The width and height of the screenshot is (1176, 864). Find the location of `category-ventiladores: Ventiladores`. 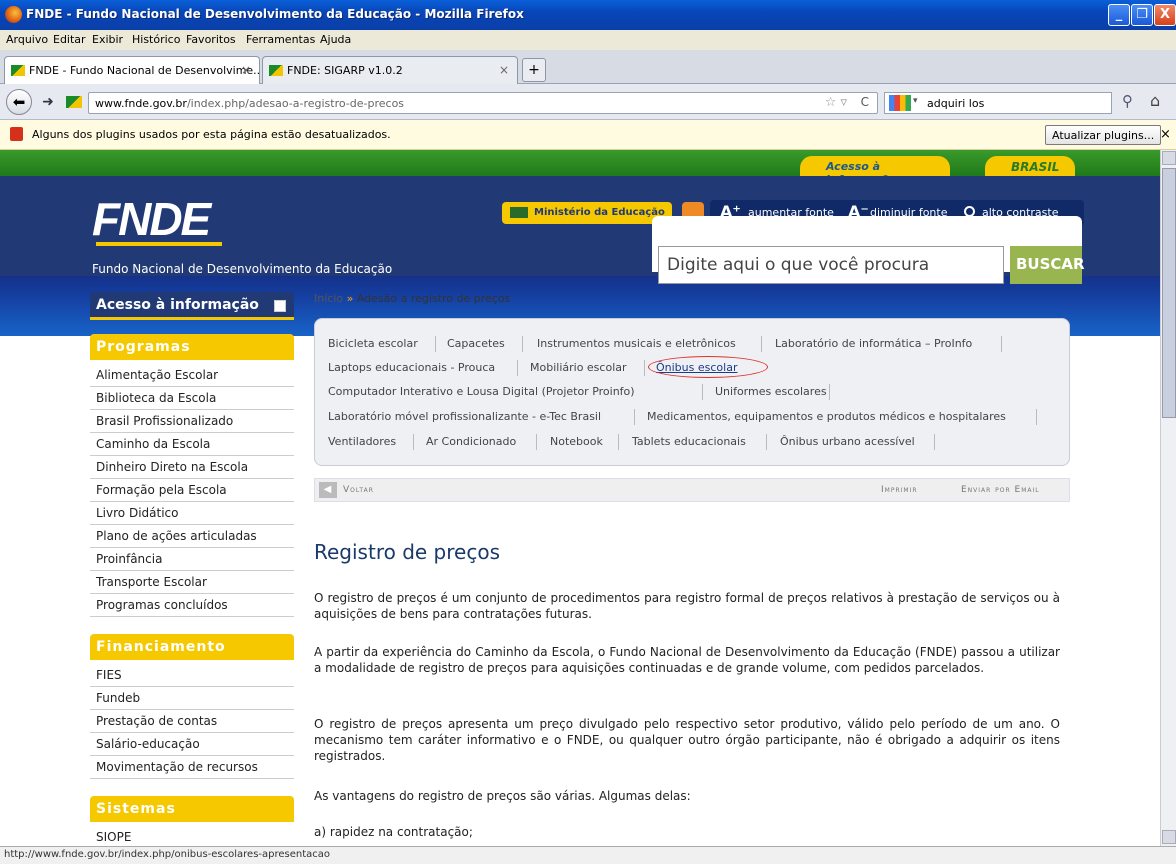

category-ventiladores: Ventiladores is located at coordinates (362, 441).